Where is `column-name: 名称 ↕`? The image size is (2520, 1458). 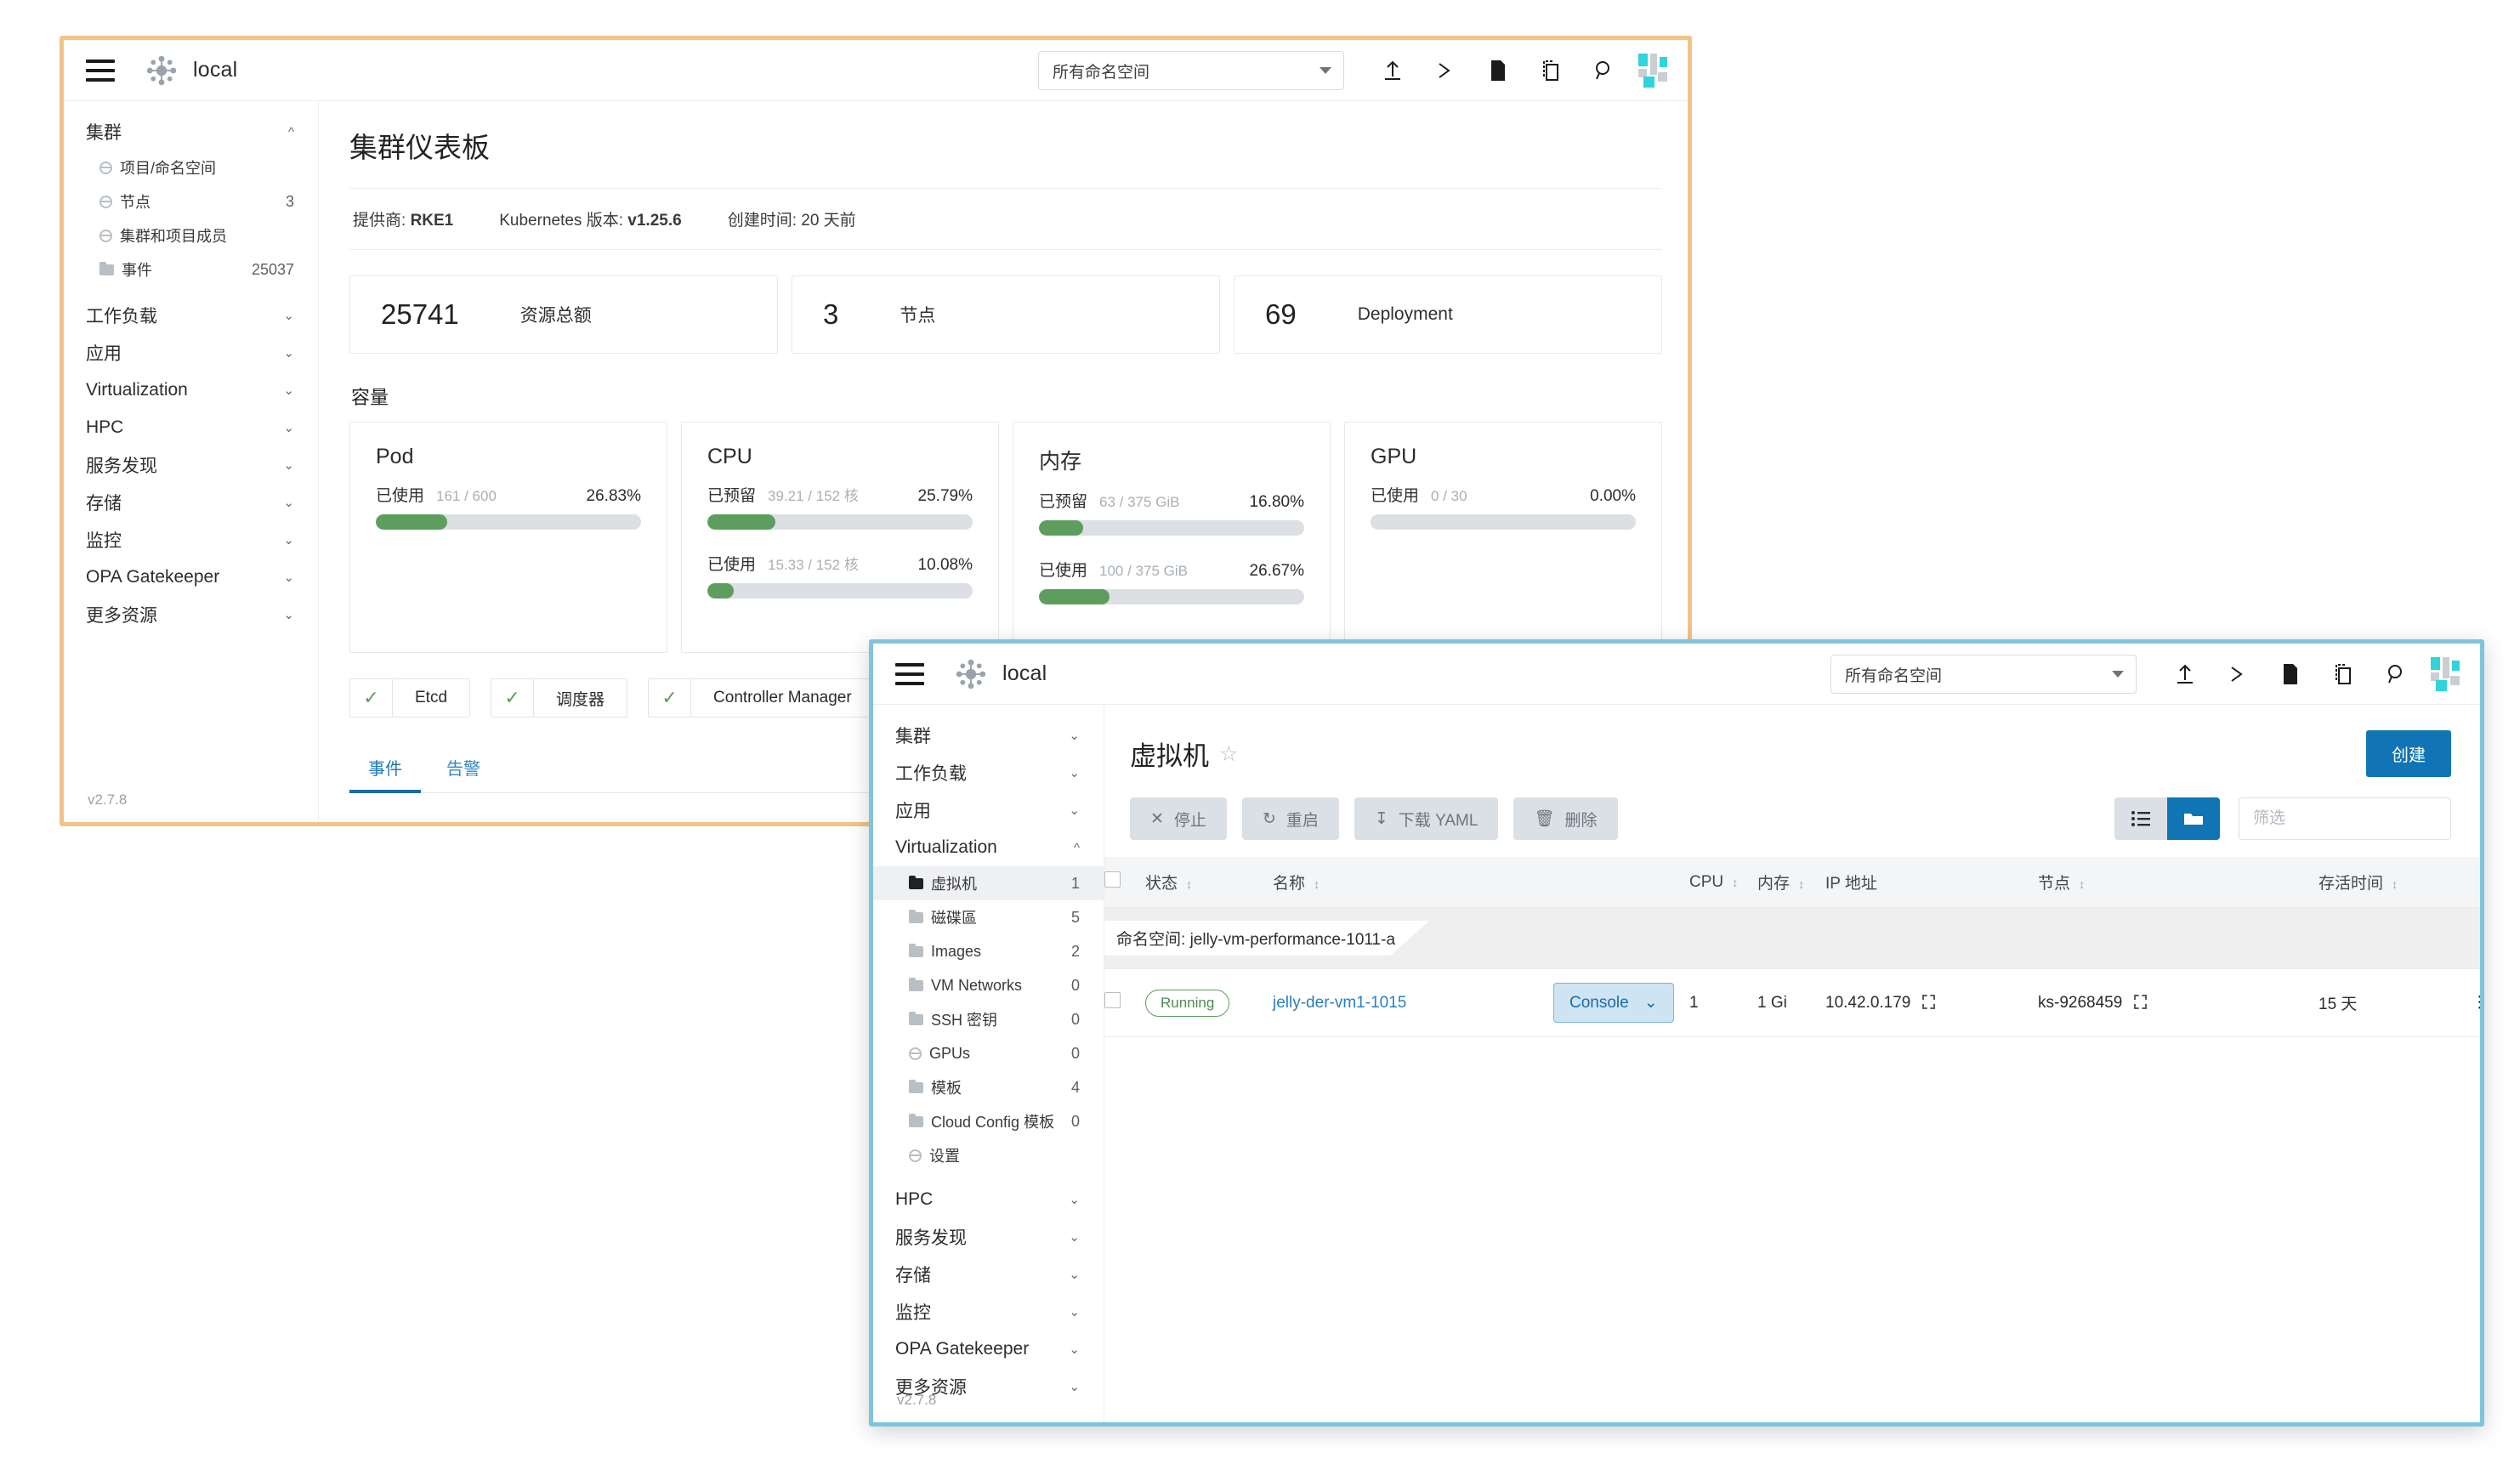 column-name: 名称 ↕ is located at coordinates (1413, 882).